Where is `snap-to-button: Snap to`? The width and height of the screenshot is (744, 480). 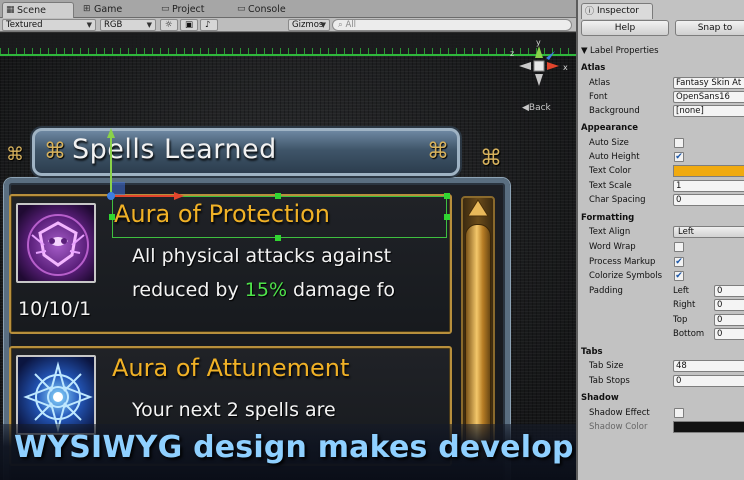
snap-to-button: Snap to is located at coordinates (709, 28).